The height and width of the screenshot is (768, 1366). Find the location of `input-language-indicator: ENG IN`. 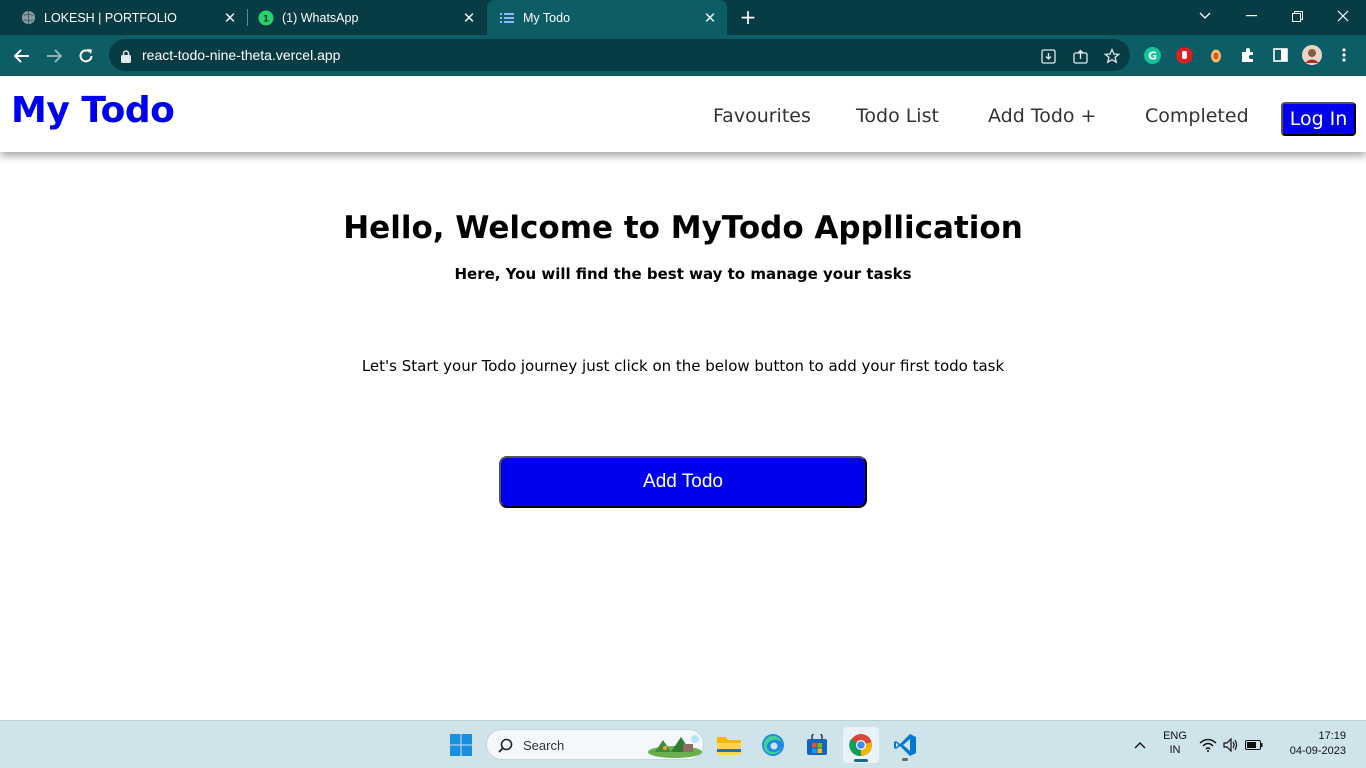

input-language-indicator: ENG IN is located at coordinates (1175, 743).